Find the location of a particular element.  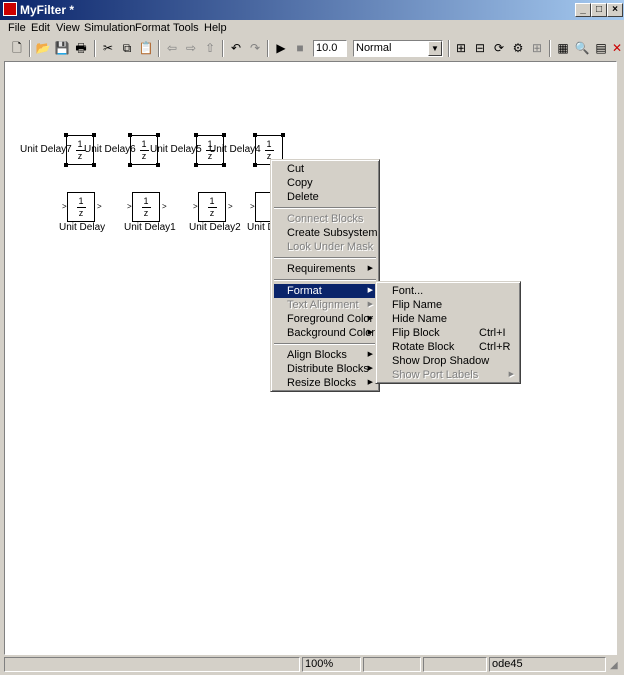

save-icon: 💾 is located at coordinates (62, 48).